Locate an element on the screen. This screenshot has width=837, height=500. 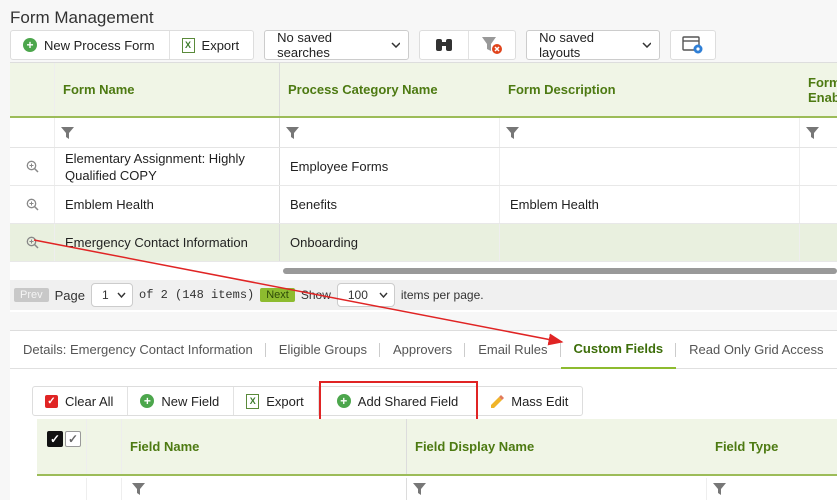
cell-category: Onboarding is located at coordinates (390, 242).